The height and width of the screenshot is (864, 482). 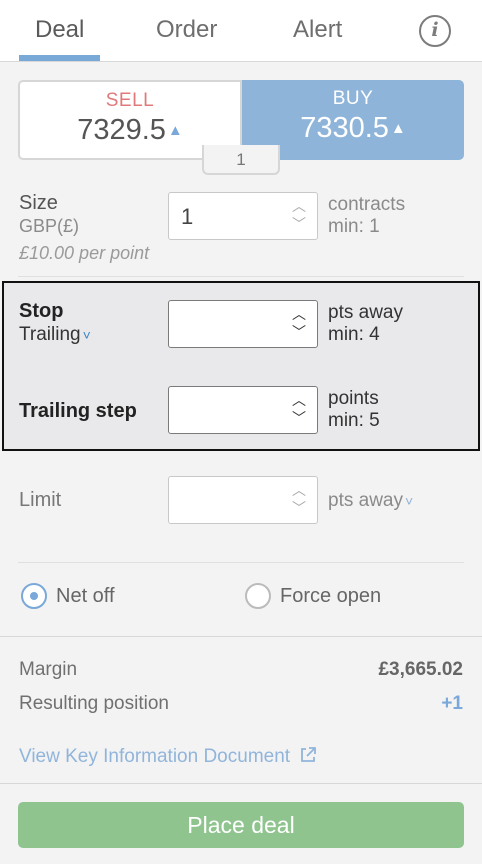 What do you see at coordinates (59, 58) in the screenshot?
I see `active-tab-indicator` at bounding box center [59, 58].